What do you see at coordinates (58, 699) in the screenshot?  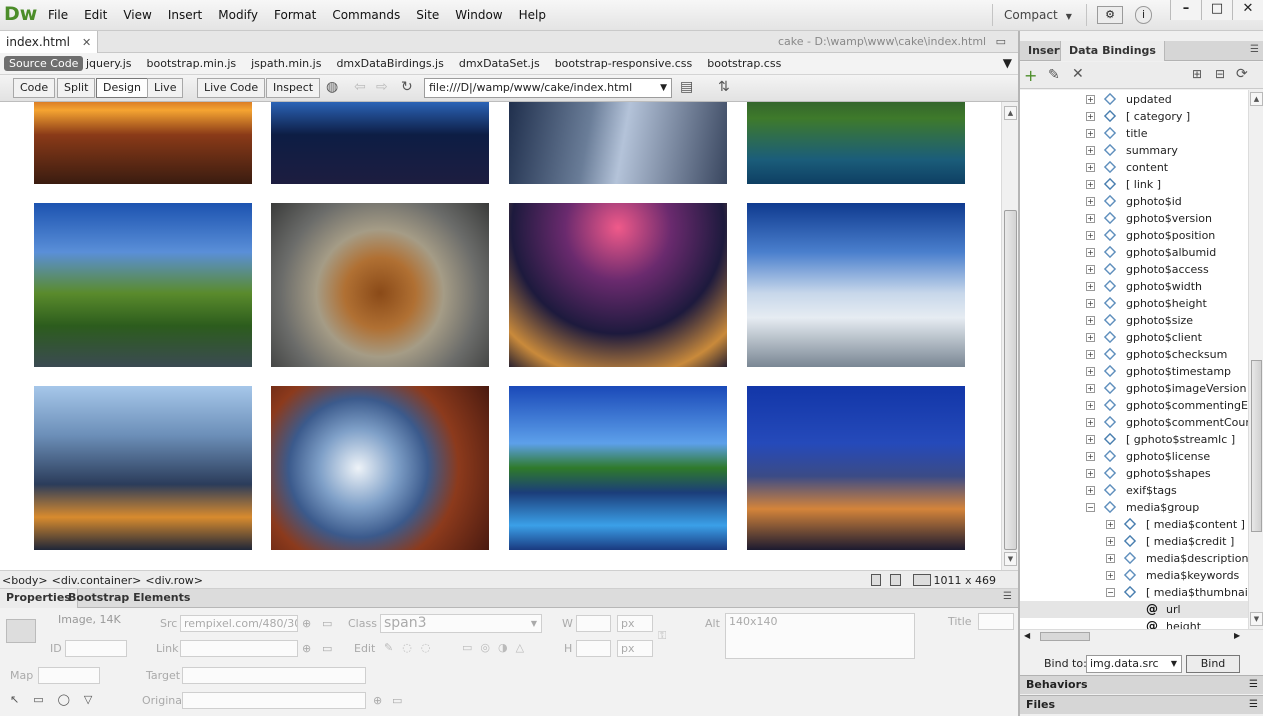 I see `hotspot-tools-icons: ↖▭◯▽` at bounding box center [58, 699].